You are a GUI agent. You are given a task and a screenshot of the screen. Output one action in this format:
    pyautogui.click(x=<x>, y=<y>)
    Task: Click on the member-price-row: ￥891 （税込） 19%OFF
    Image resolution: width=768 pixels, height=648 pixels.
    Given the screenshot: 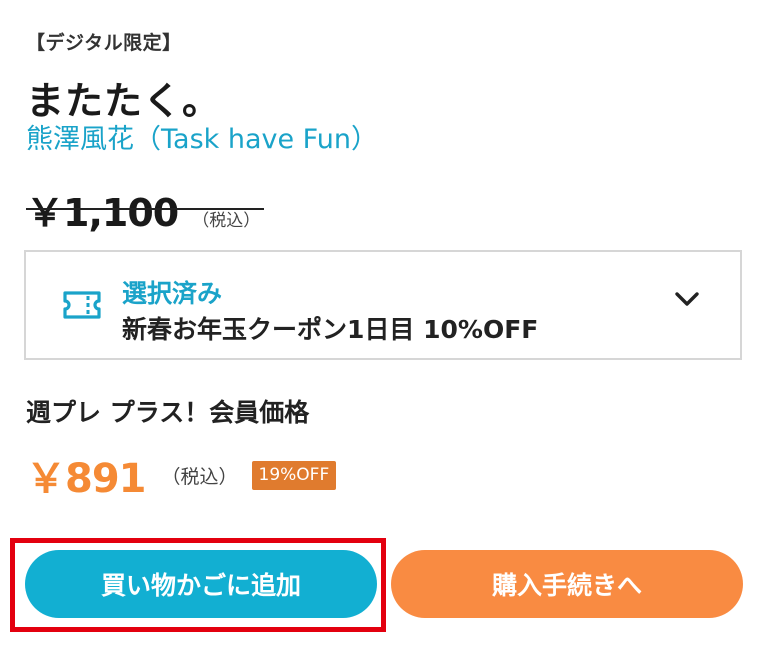 What is the action you would take?
    pyautogui.click(x=181, y=475)
    